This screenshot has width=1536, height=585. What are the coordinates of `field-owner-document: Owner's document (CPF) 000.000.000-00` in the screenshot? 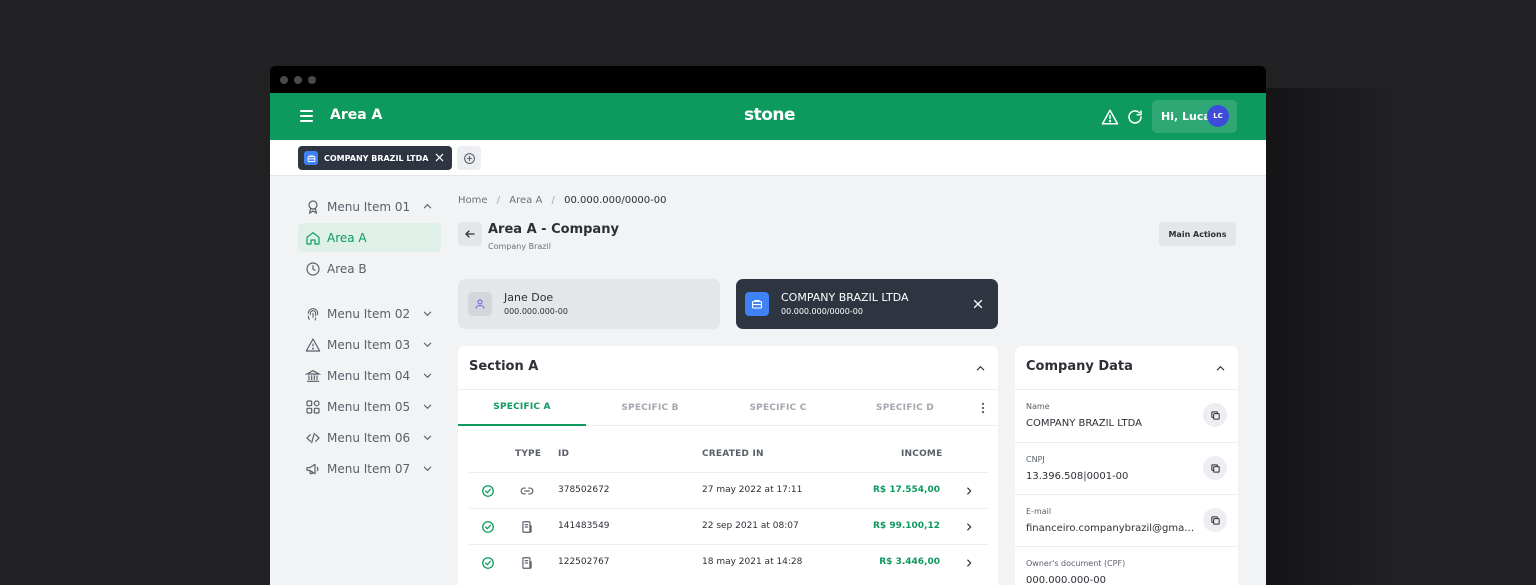 It's located at (1126, 565).